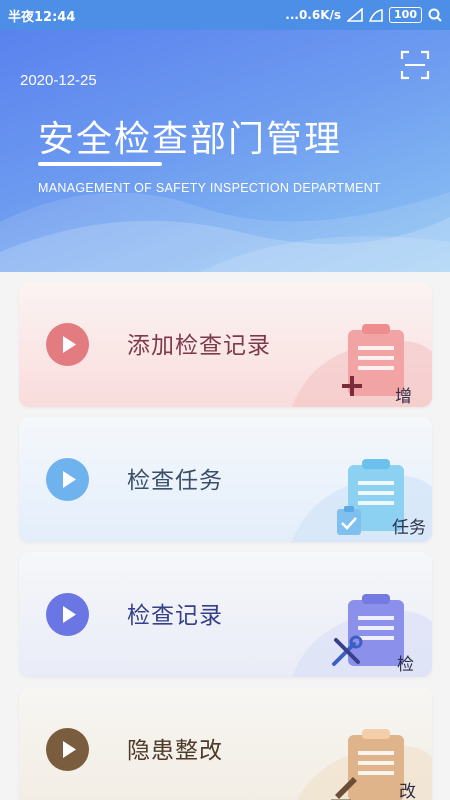 The width and height of the screenshot is (450, 800). What do you see at coordinates (58, 80) in the screenshot?
I see `header-date: 2020-12-25` at bounding box center [58, 80].